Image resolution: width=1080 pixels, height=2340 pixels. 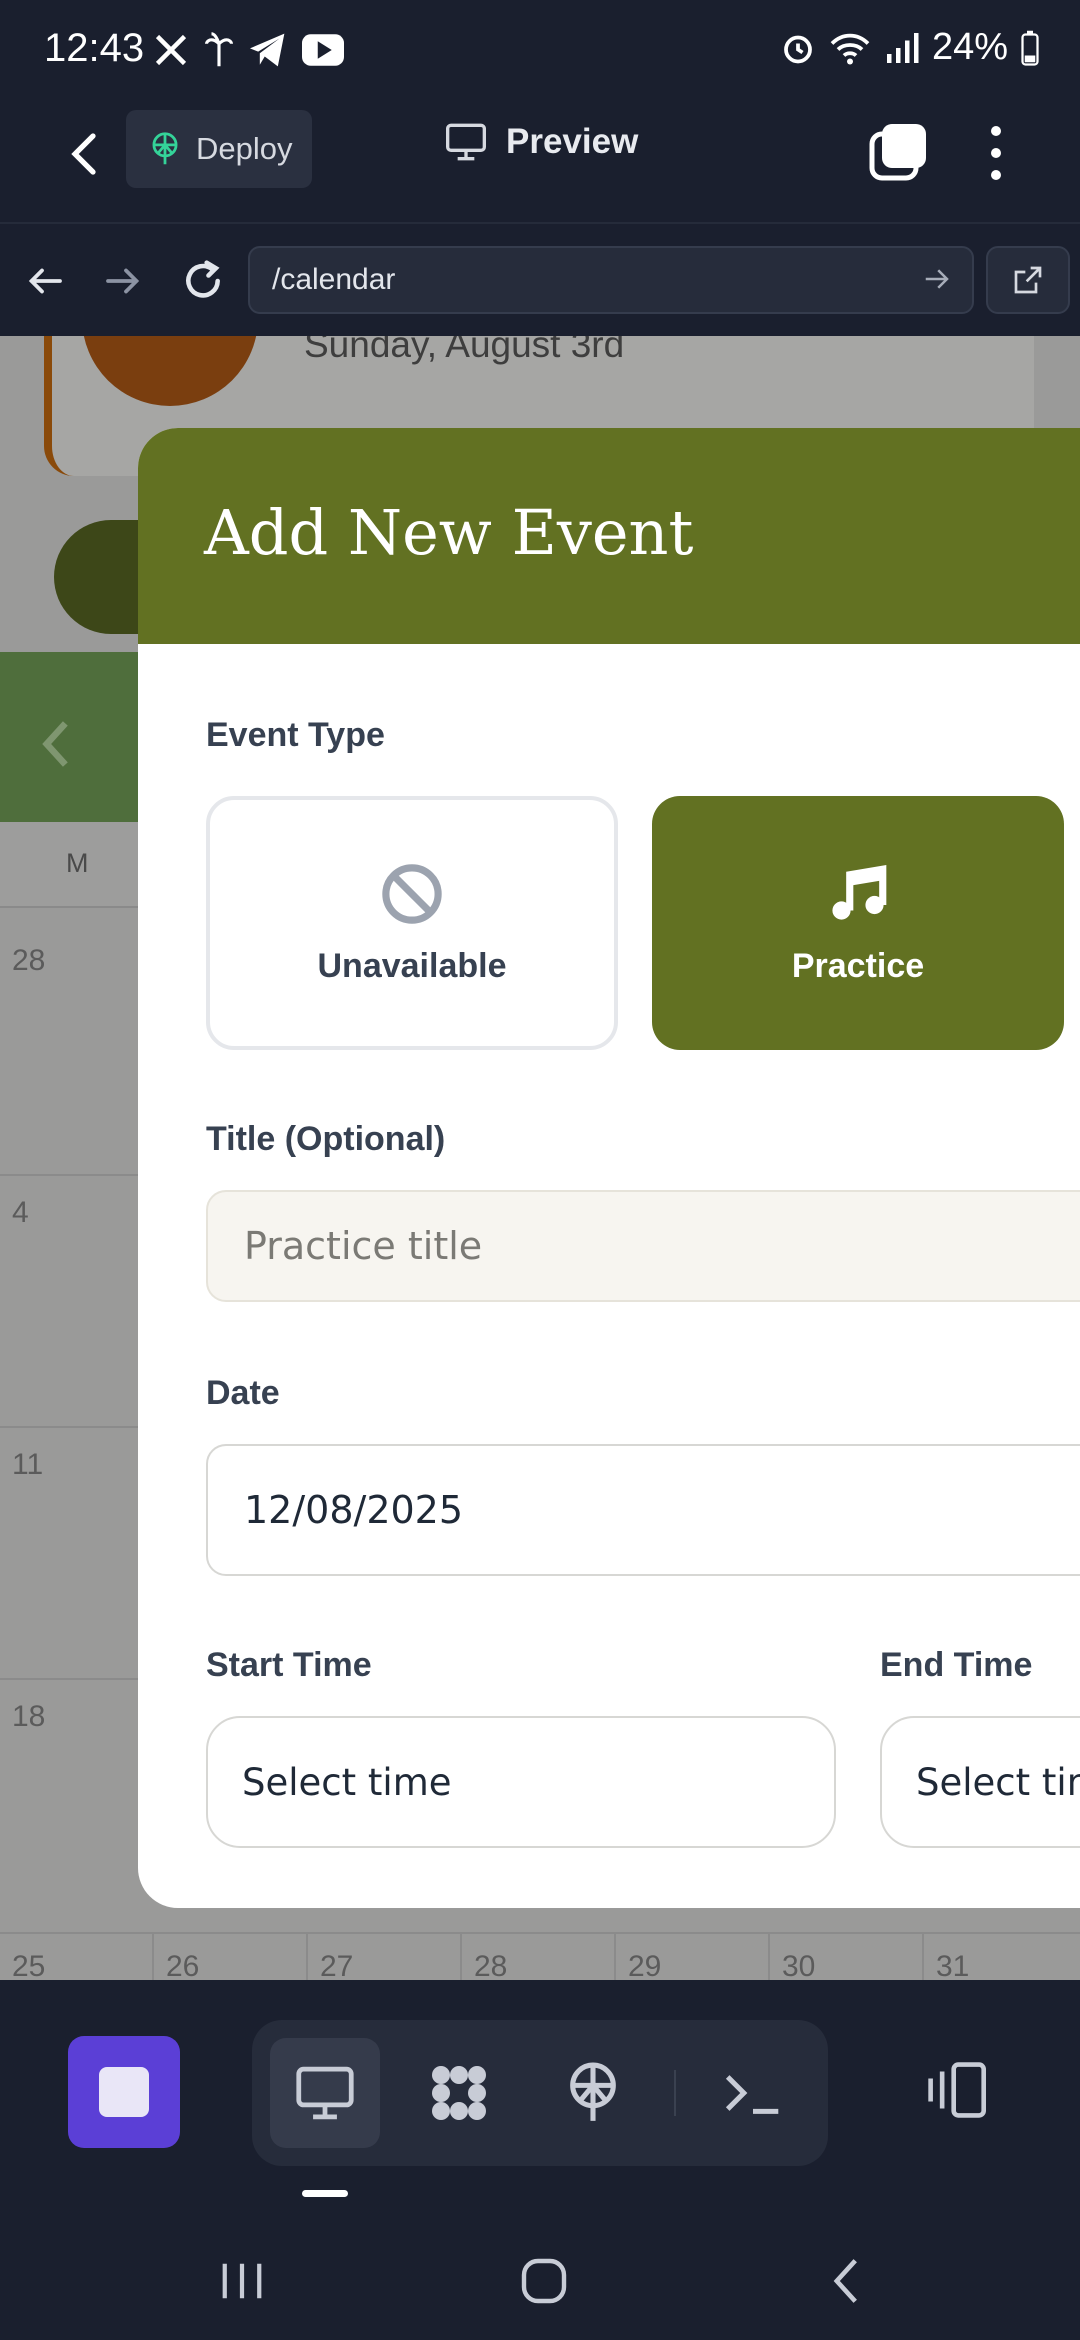 I want to click on terminal-icon, so click(x=752, y=2094).